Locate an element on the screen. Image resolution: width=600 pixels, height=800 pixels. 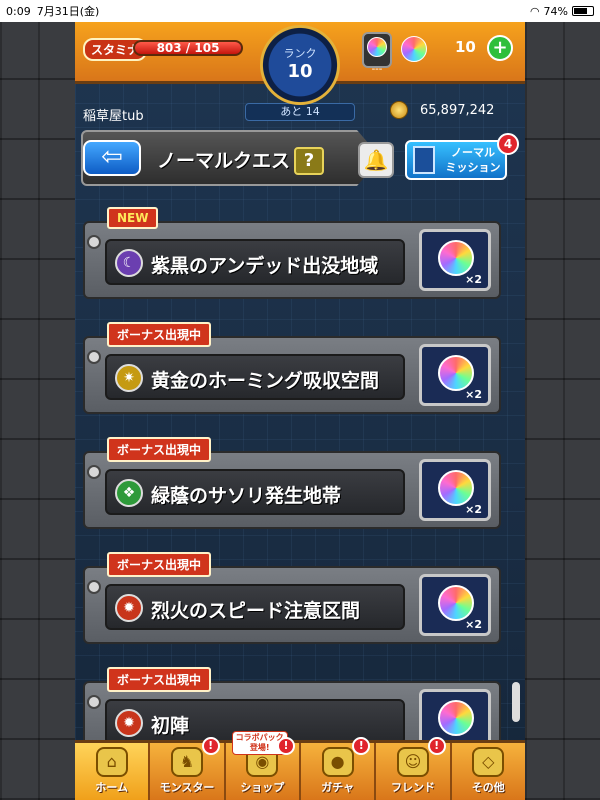
nav-label: その他 is located at coordinates (488, 787).